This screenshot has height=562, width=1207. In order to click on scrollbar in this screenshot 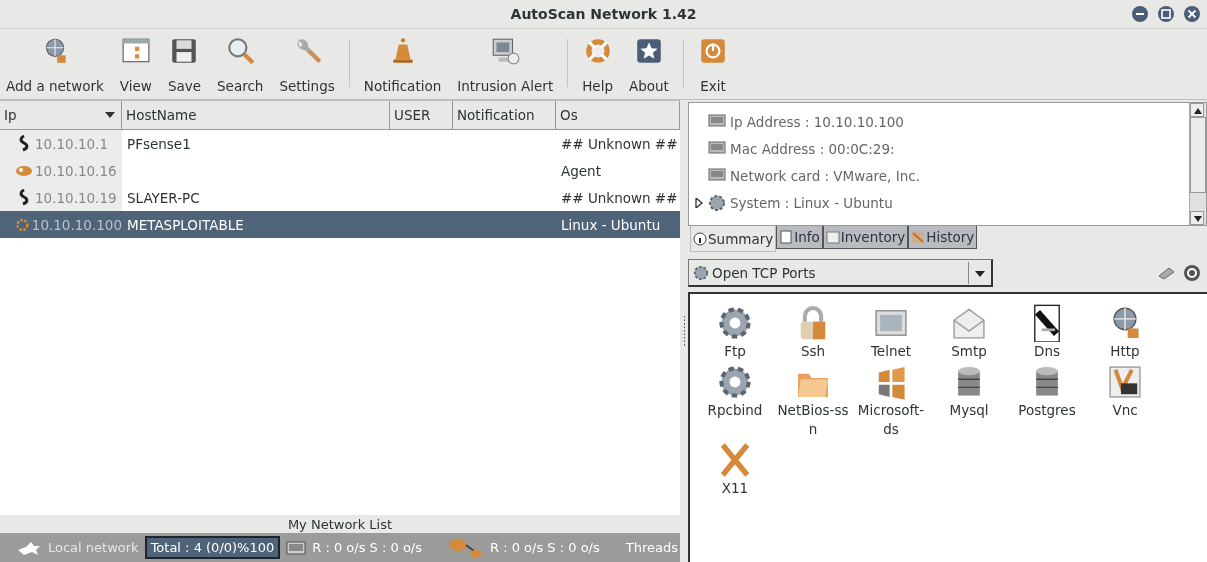, I will do `click(1197, 164)`.